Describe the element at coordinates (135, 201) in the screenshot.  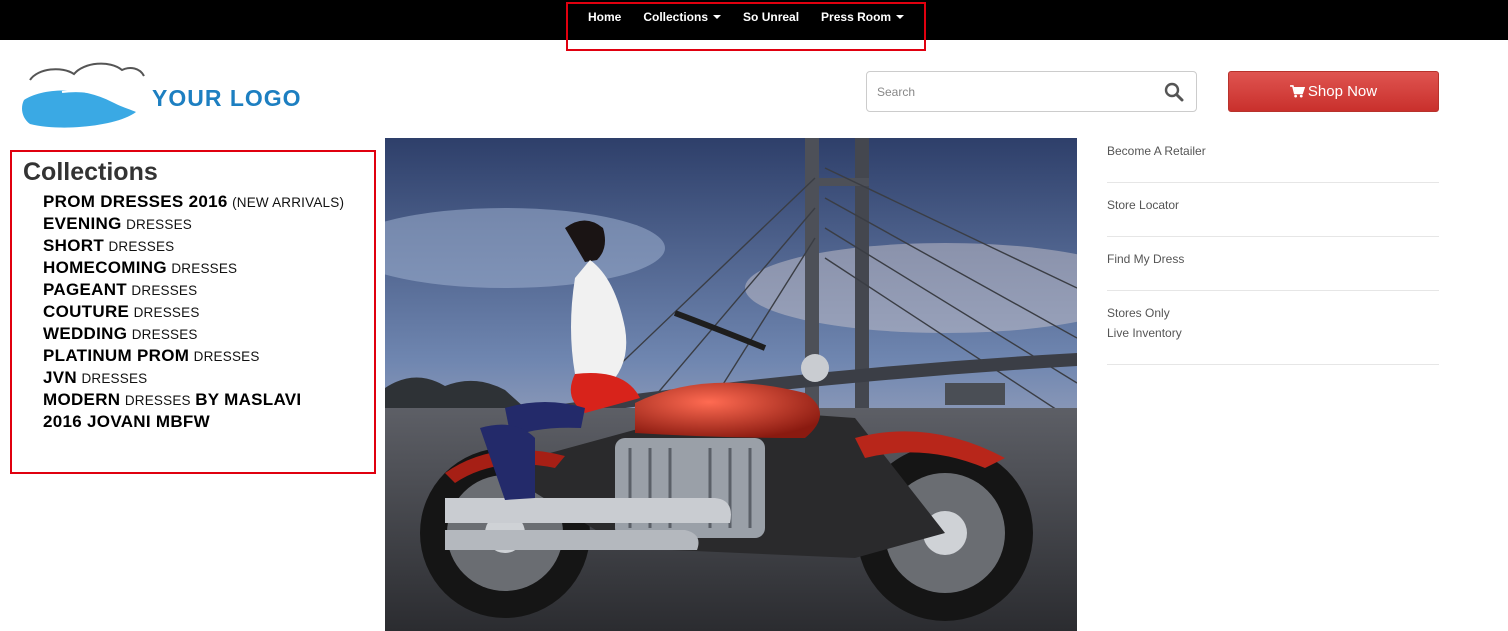
I see `collection-name: PROM DRESSES 2016` at that location.